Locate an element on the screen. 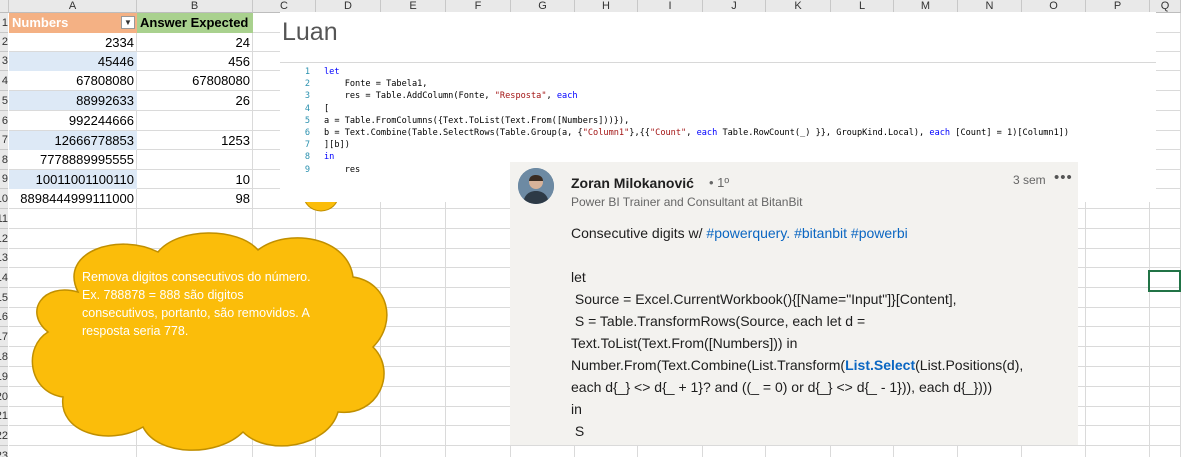 The image size is (1181, 457). row-header-13: 13 is located at coordinates (4, 258).